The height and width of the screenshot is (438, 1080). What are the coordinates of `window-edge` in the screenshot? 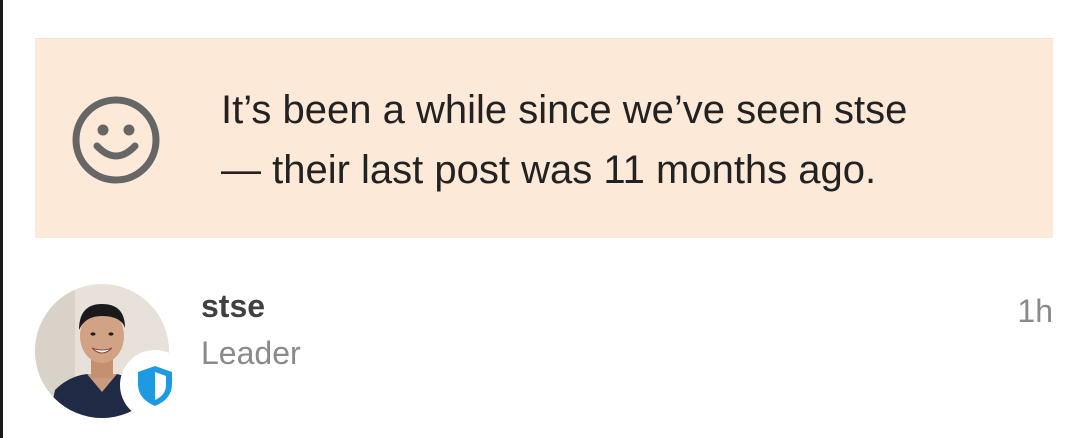 It's located at (1, 219).